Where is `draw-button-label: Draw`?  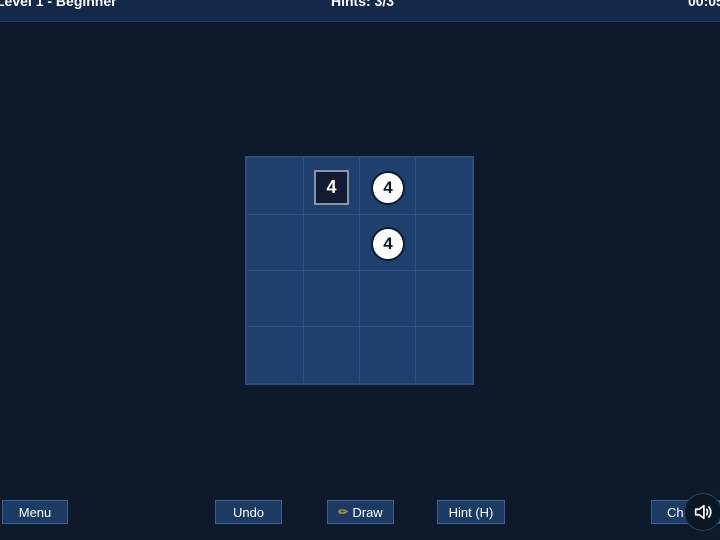 draw-button-label: Draw is located at coordinates (367, 512).